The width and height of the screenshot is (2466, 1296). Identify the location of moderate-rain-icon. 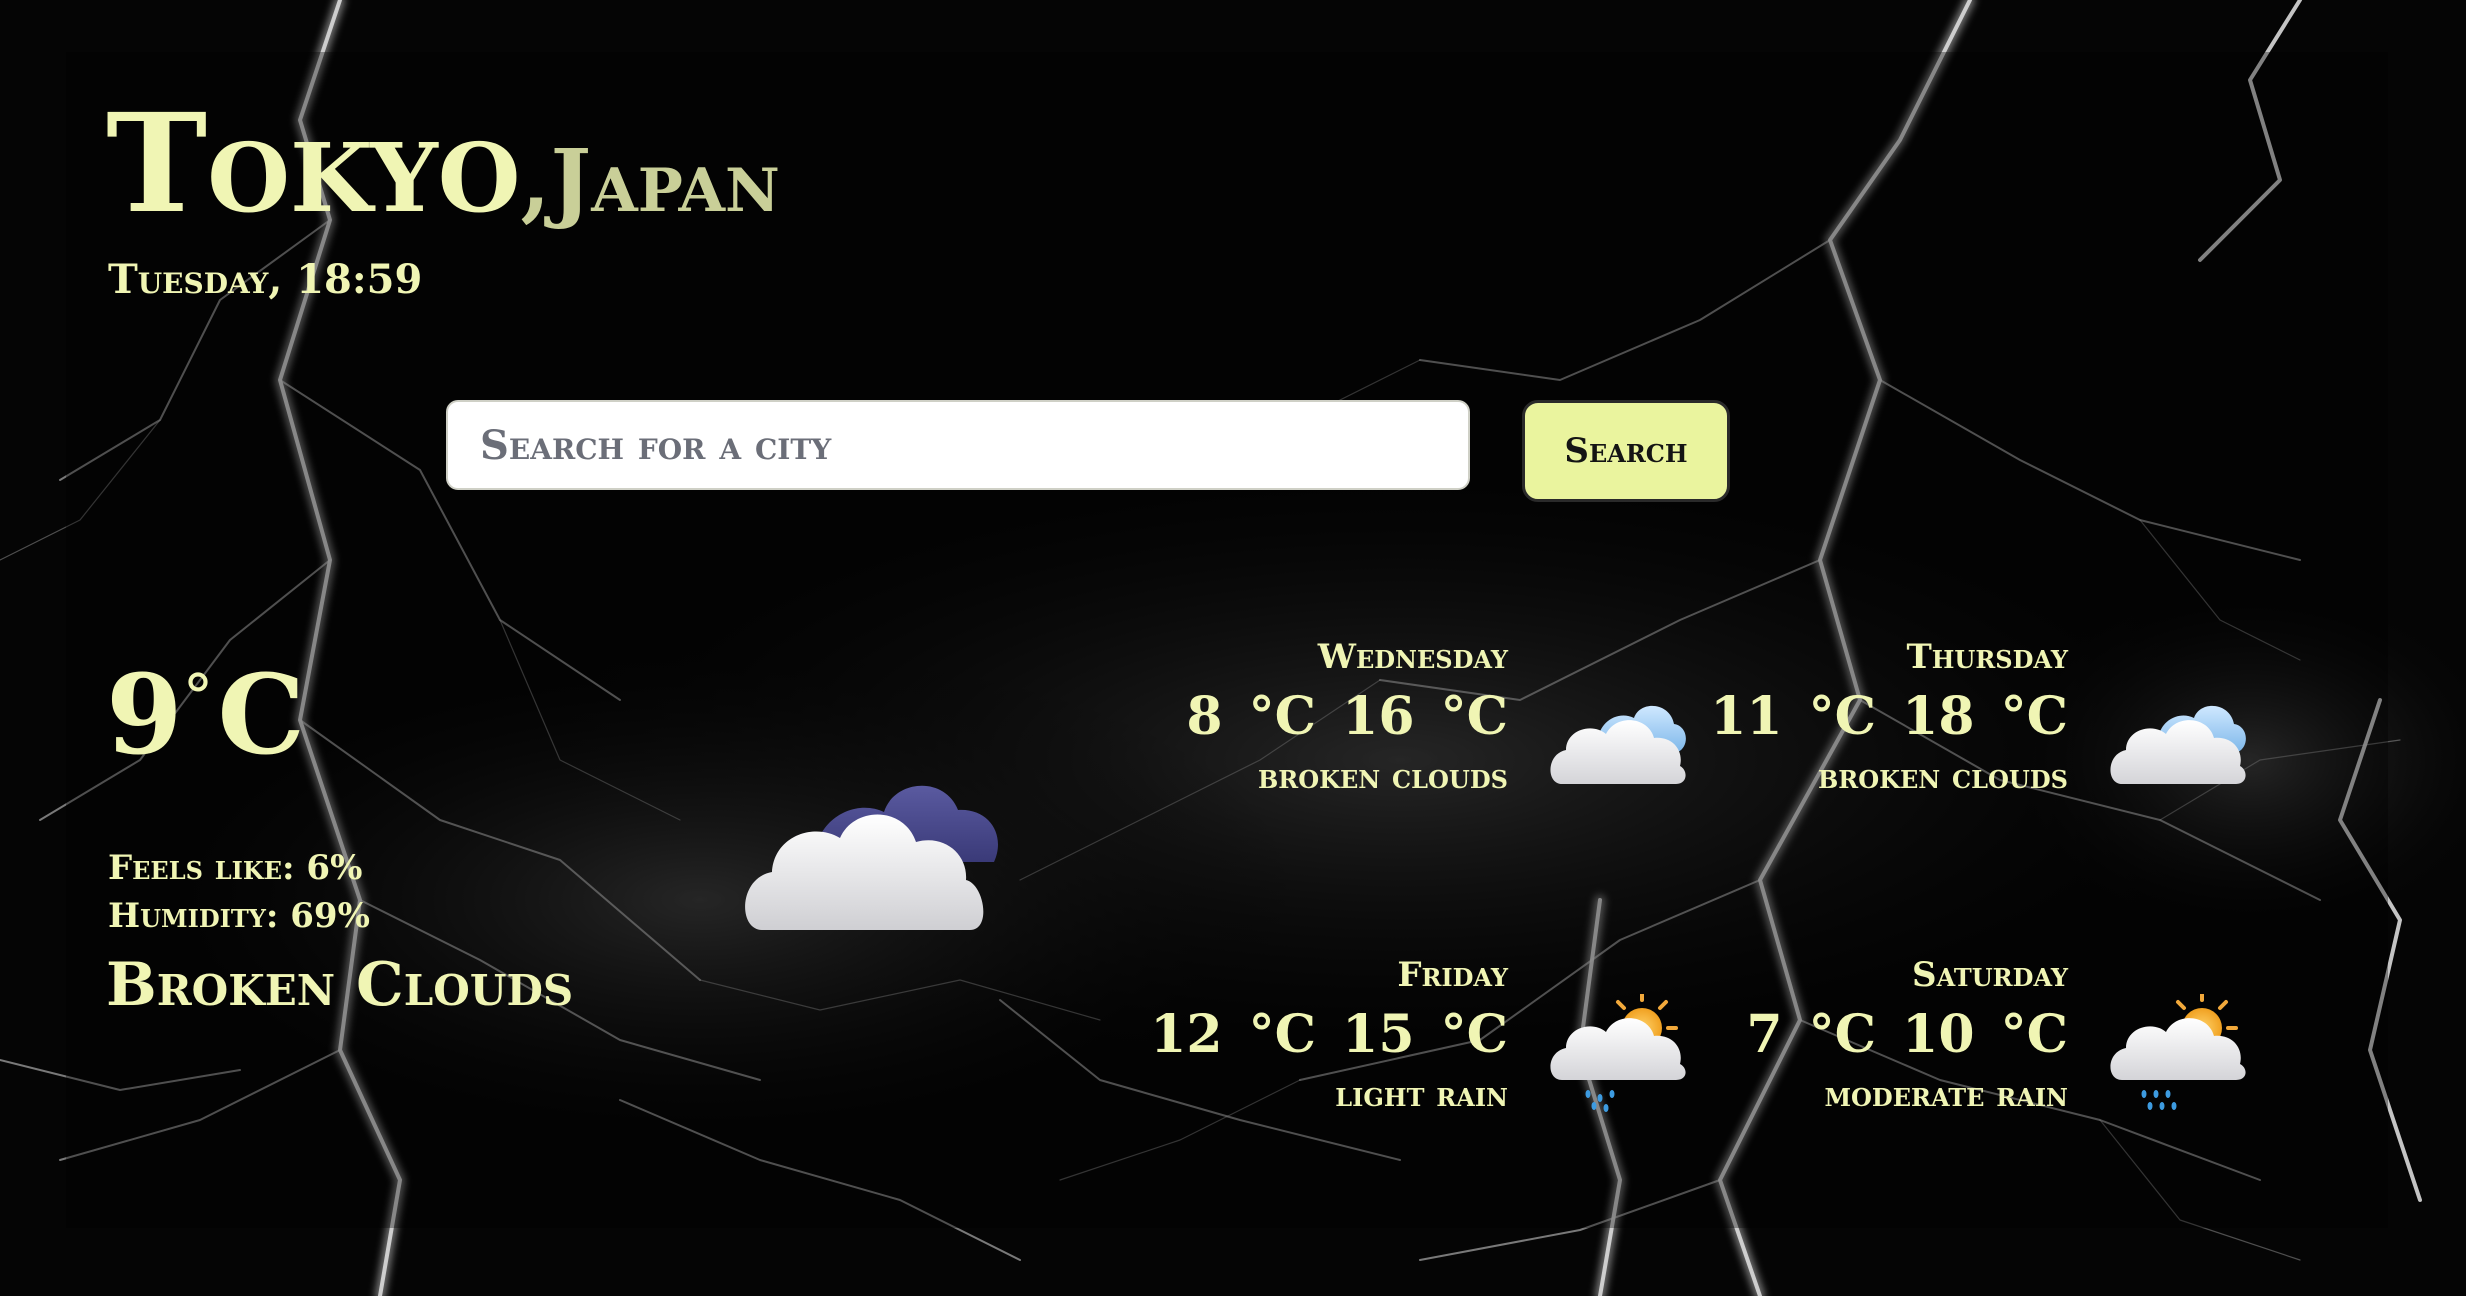
(2178, 1052).